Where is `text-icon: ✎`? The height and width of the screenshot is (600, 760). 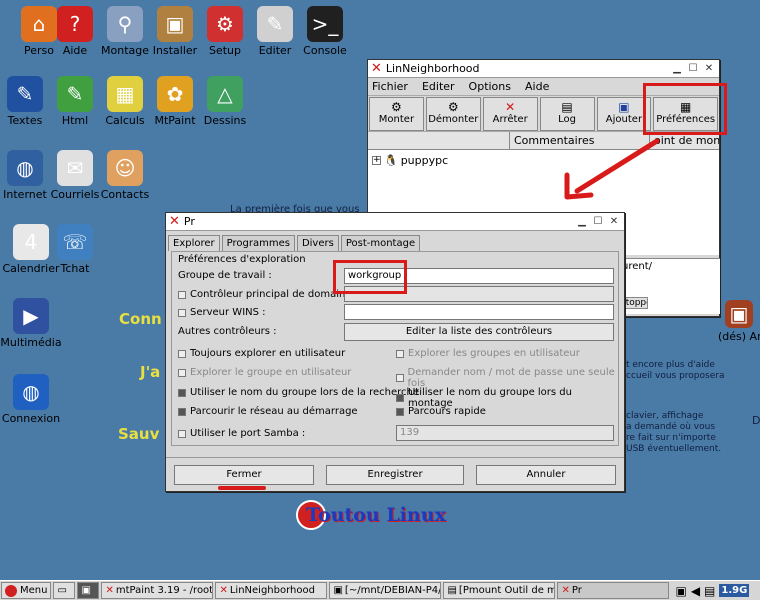 text-icon: ✎ is located at coordinates (25, 94).